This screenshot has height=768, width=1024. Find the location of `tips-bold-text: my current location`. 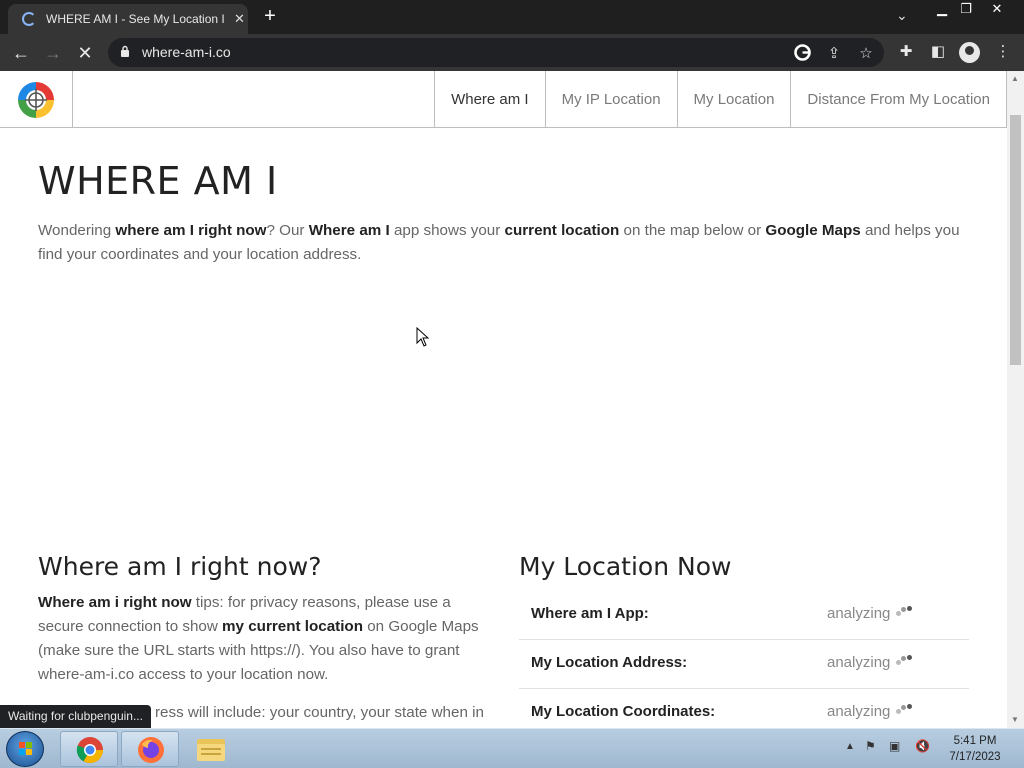

tips-bold-text: my current location is located at coordinates (292, 626).